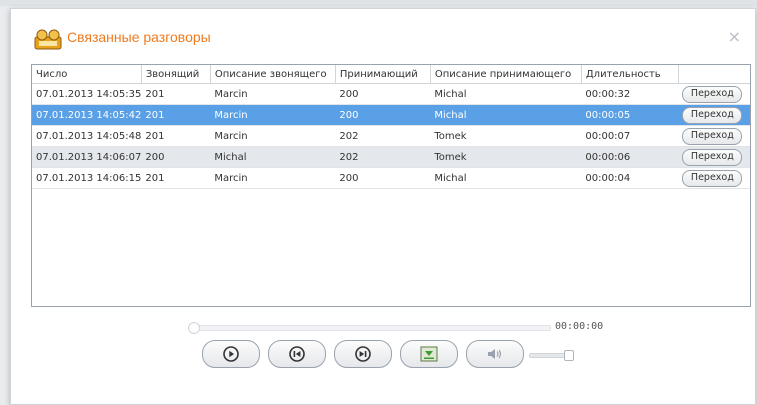  Describe the element at coordinates (630, 136) in the screenshot. I see `cell-duration: 00:00:07` at that location.